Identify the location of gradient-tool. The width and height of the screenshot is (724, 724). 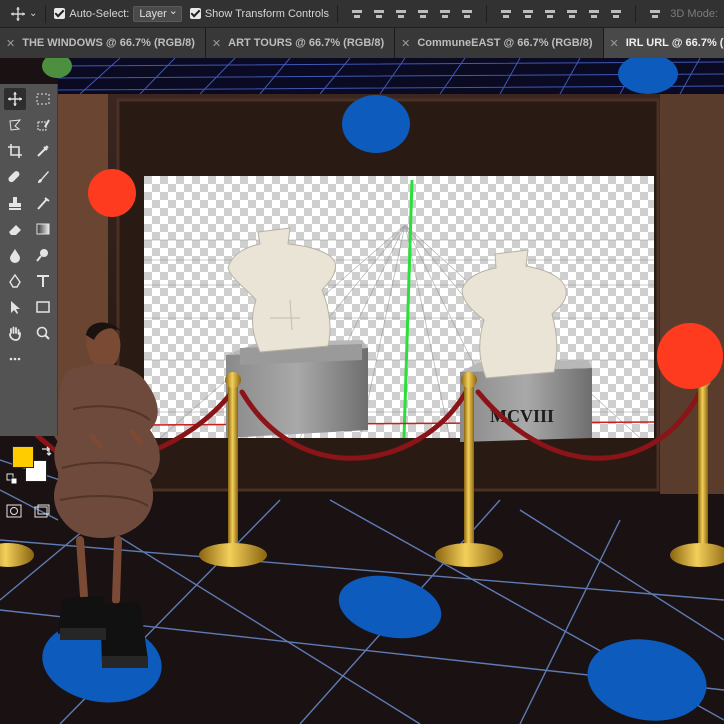
(43, 229).